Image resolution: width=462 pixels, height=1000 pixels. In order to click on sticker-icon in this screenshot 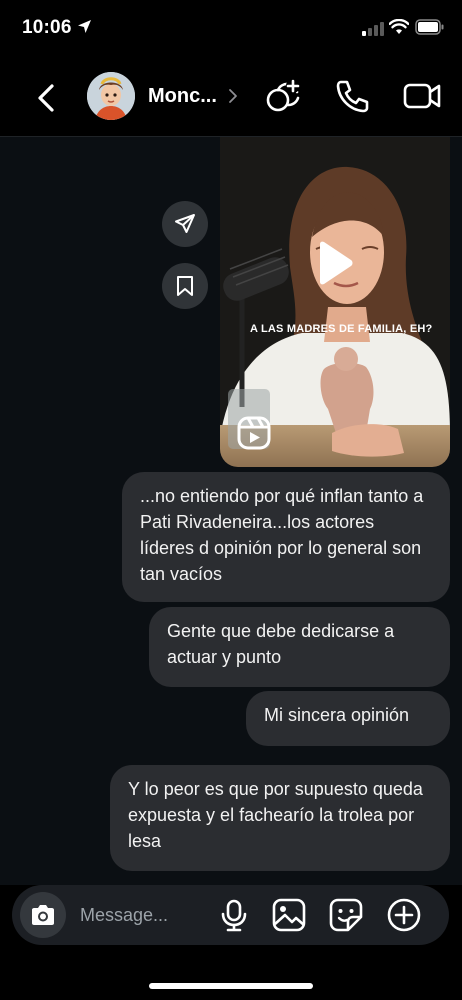, I will do `click(346, 915)`.